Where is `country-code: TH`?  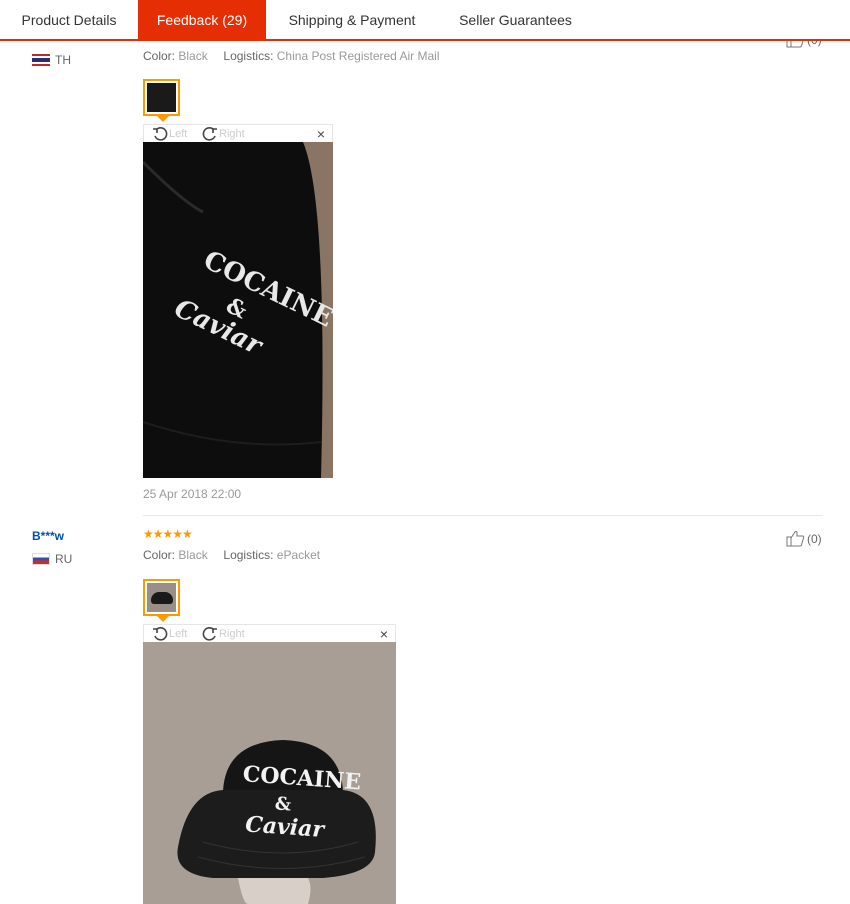
country-code: TH is located at coordinates (63, 60).